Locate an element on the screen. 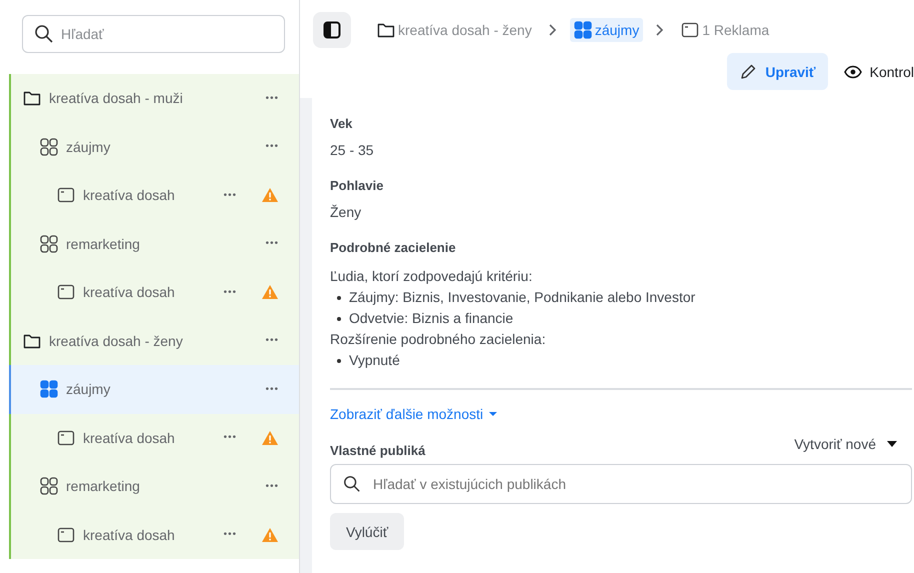 The image size is (914, 573). criteria-text: Ľudia, ktorí zodpovedajú kritériu: is located at coordinates (432, 276).